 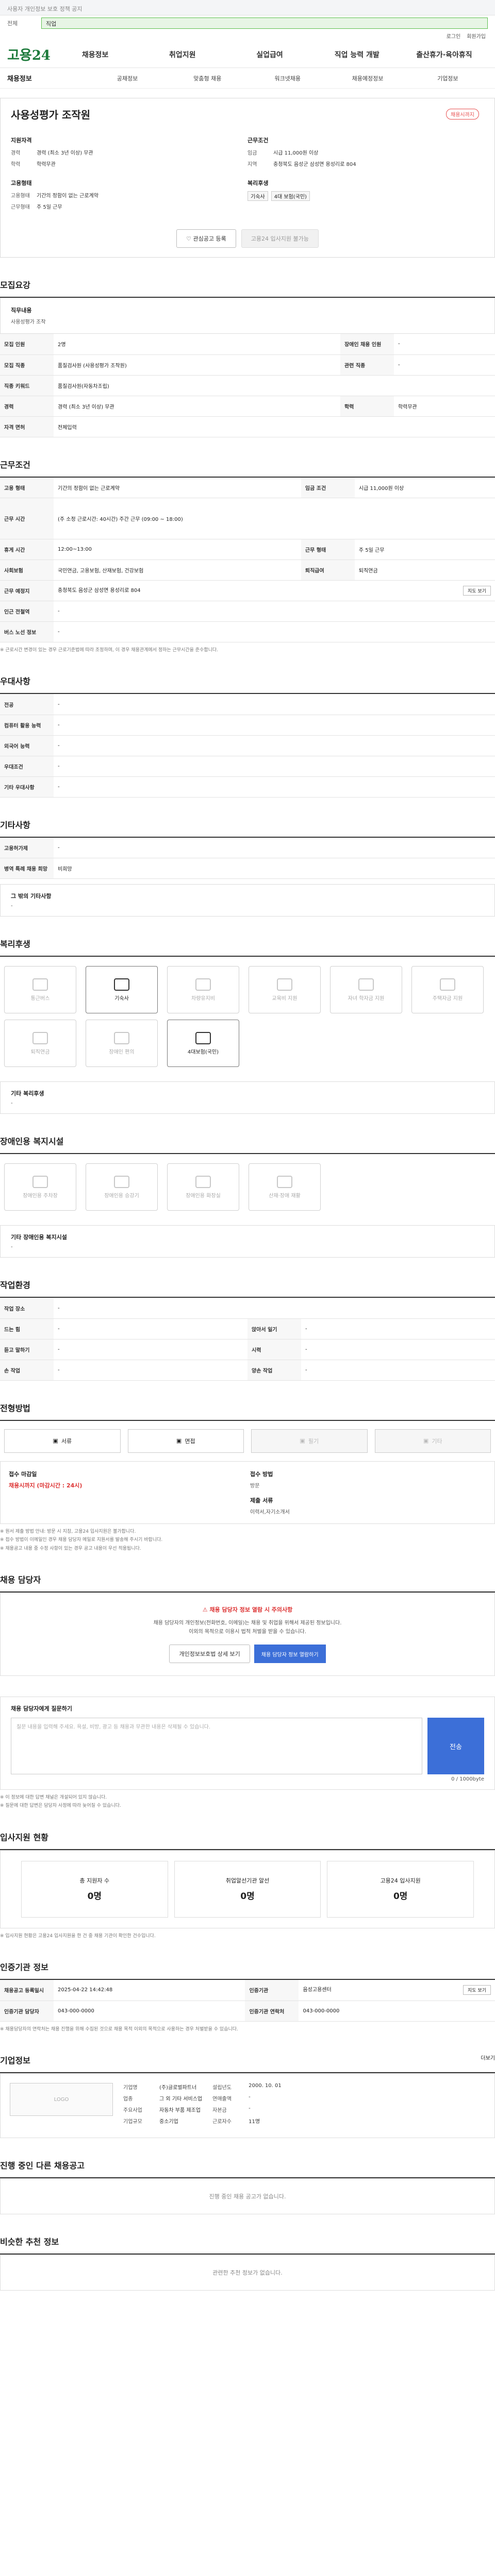 I want to click on disab-etc-text: -, so click(x=12, y=1247).